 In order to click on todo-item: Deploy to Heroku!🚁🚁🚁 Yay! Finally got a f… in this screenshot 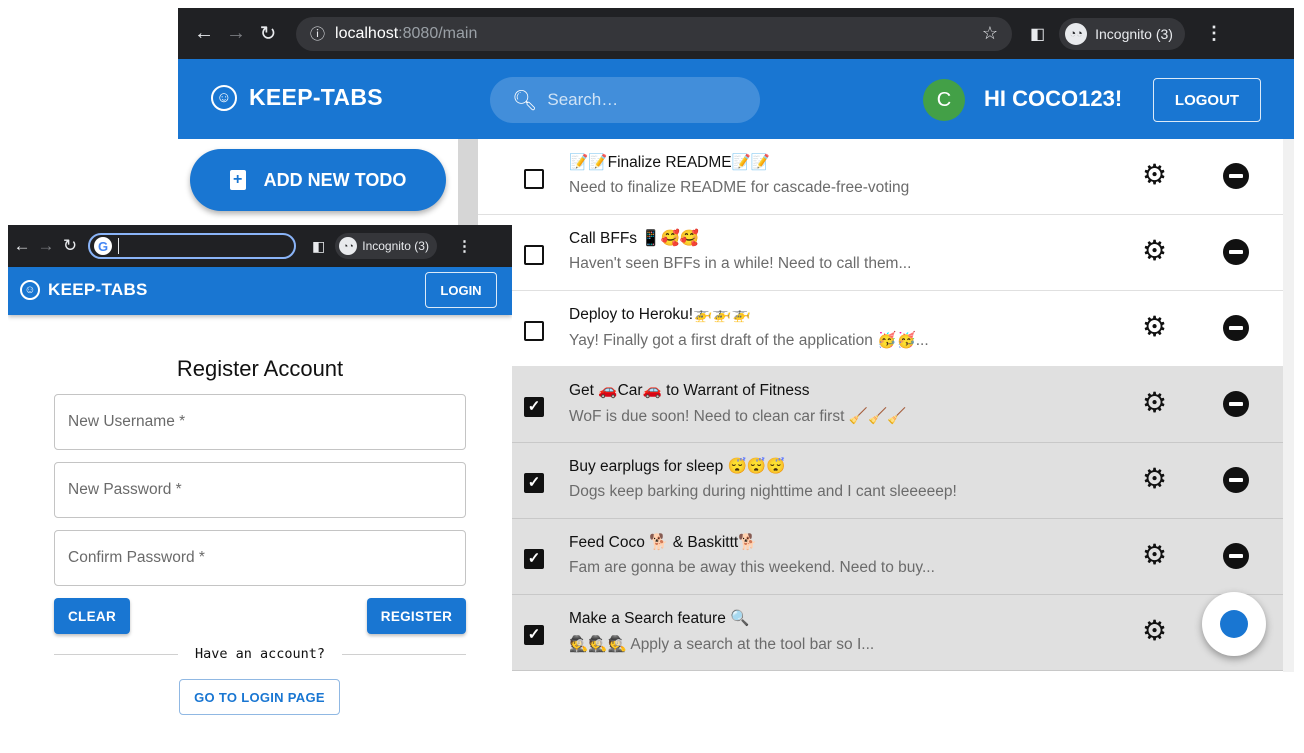, I will do `click(880, 329)`.